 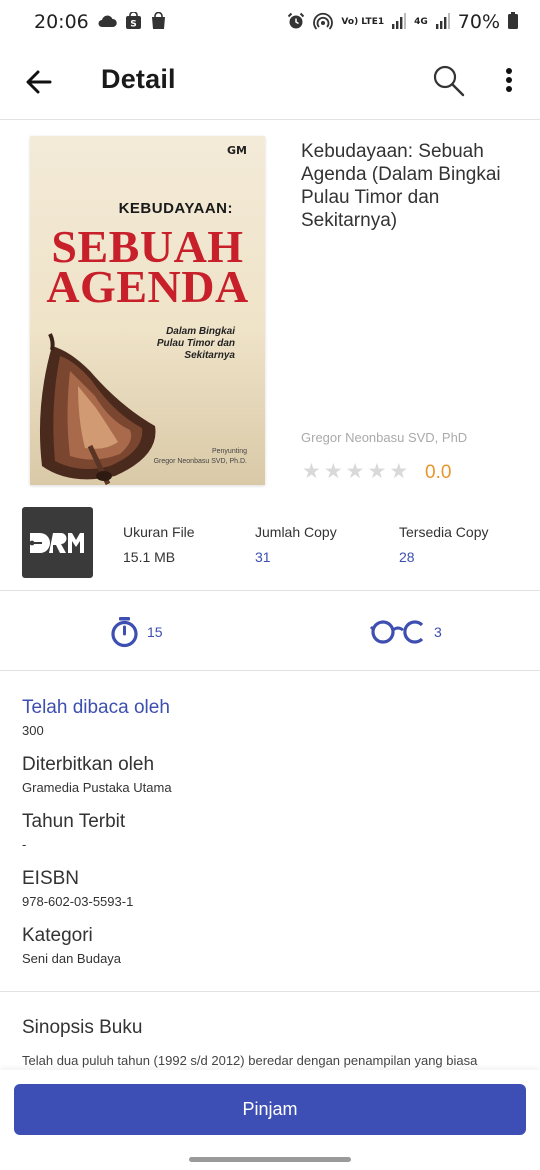 What do you see at coordinates (296, 532) in the screenshot?
I see `copies-label: Jumlah Copy` at bounding box center [296, 532].